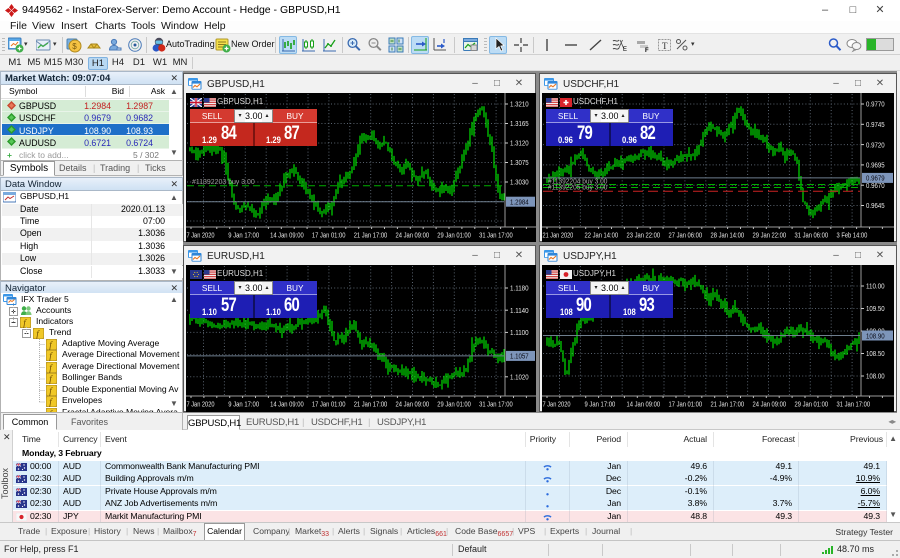 The width and height of the screenshot is (900, 558). I want to click on svg-text: 1.1140, so click(519, 310).